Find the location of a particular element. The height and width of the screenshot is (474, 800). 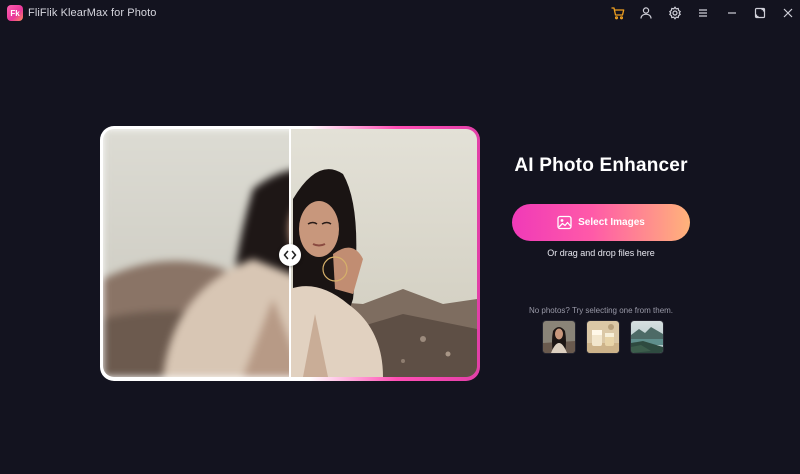

close-icon is located at coordinates (788, 13).